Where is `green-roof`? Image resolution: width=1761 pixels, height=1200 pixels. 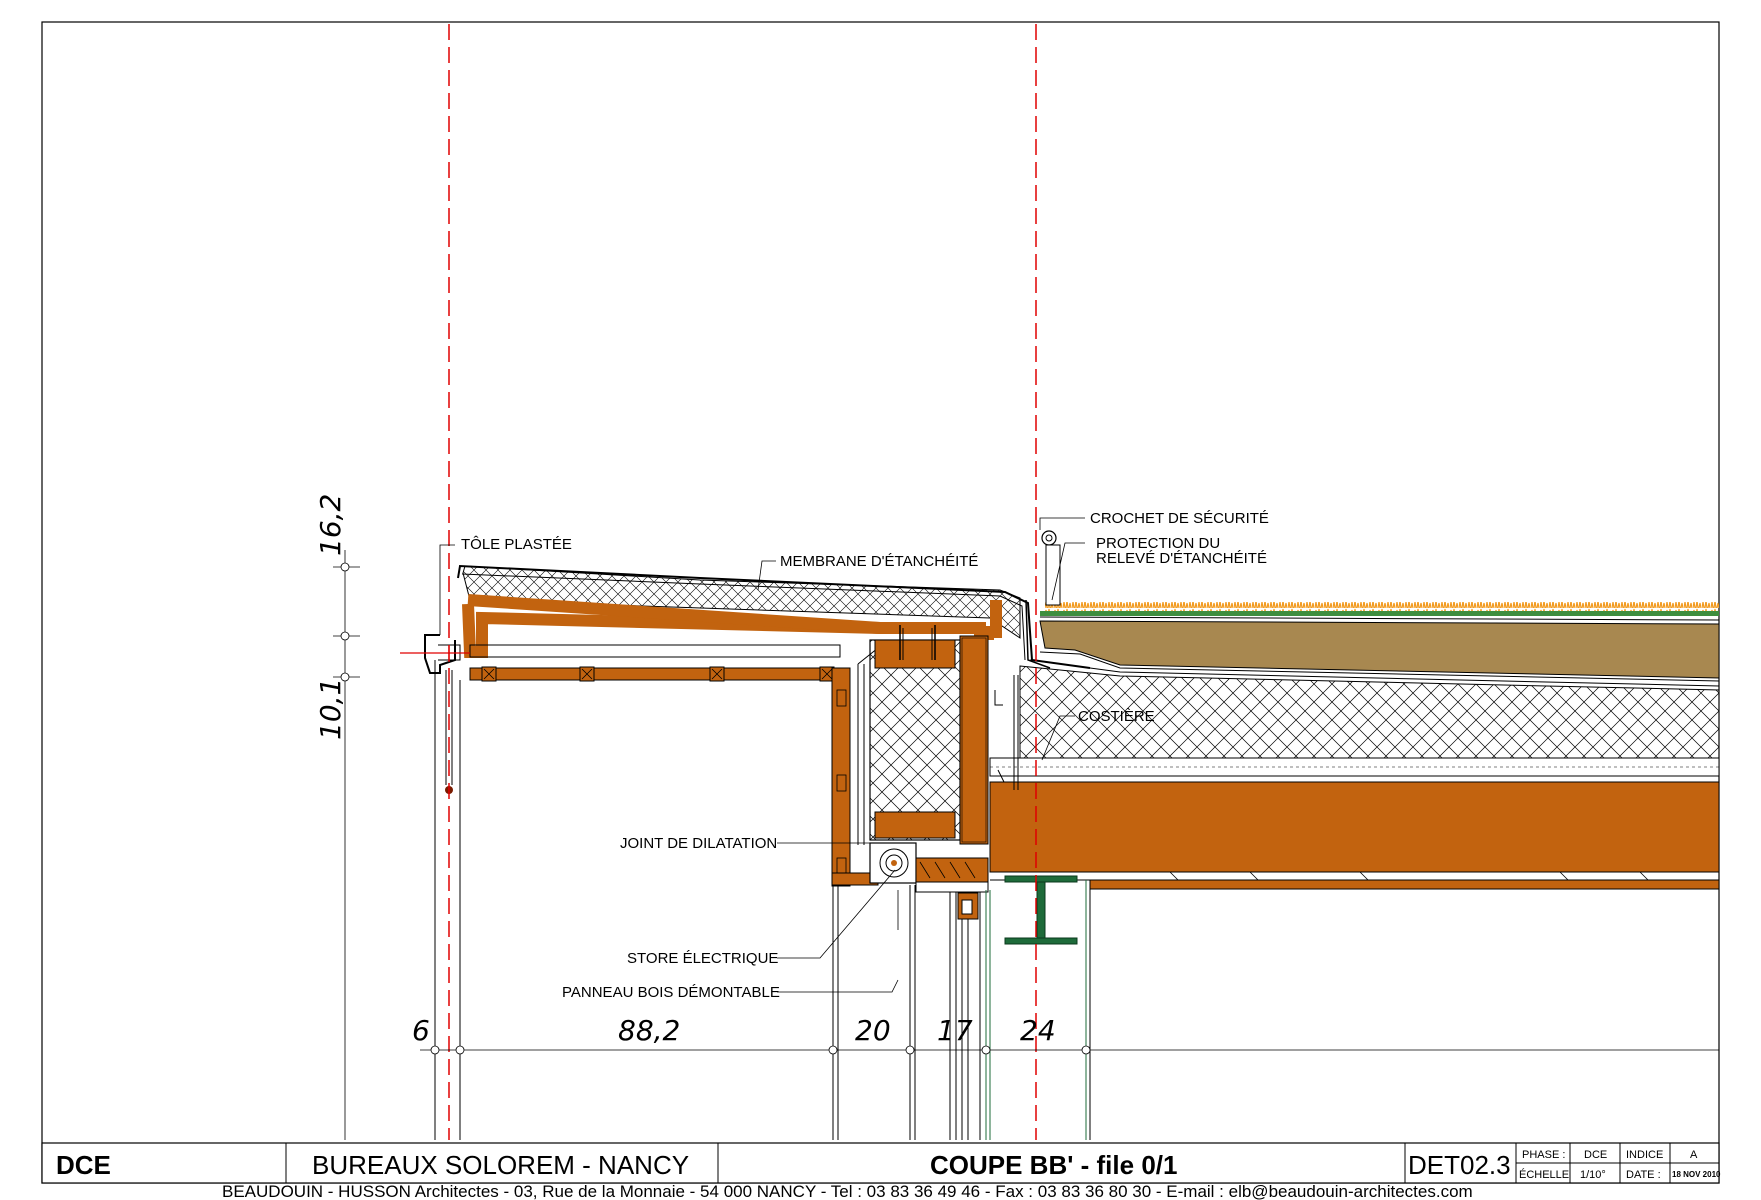
green-roof is located at coordinates (1354, 746).